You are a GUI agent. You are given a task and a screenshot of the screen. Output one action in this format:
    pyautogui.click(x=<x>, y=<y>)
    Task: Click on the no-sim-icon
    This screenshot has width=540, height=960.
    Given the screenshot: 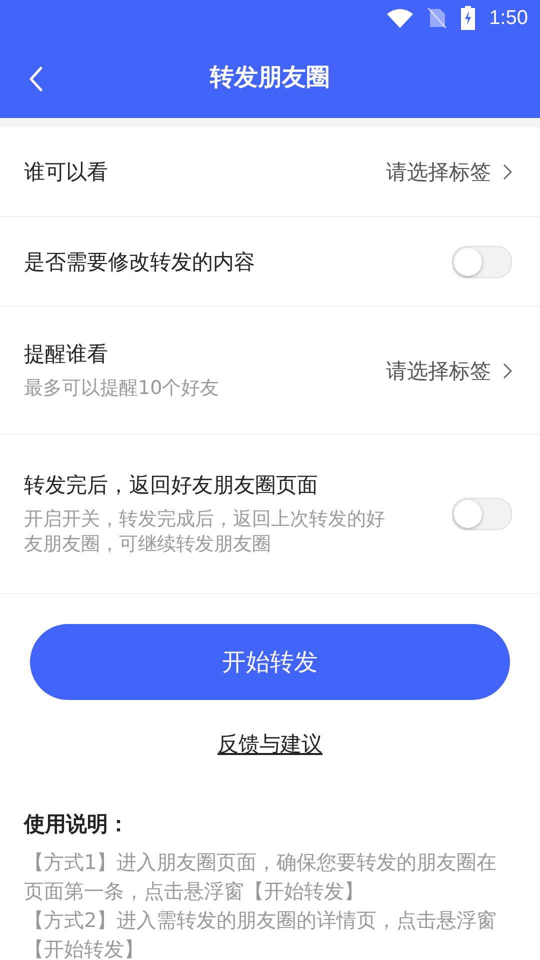 What is the action you would take?
    pyautogui.click(x=437, y=18)
    